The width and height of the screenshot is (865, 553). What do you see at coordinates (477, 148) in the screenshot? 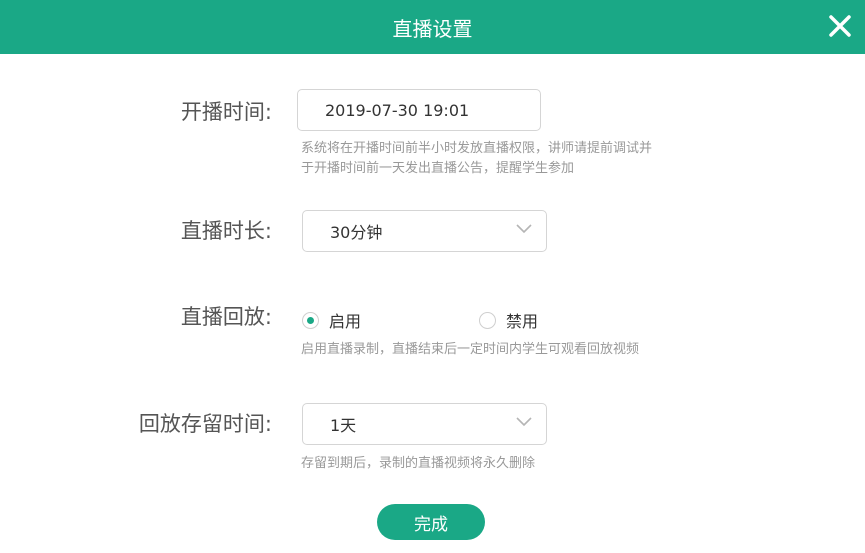
I see `start-time-hint-line1: 系统将在开播时间前半小时发放直播权限，讲师请提前调试并` at bounding box center [477, 148].